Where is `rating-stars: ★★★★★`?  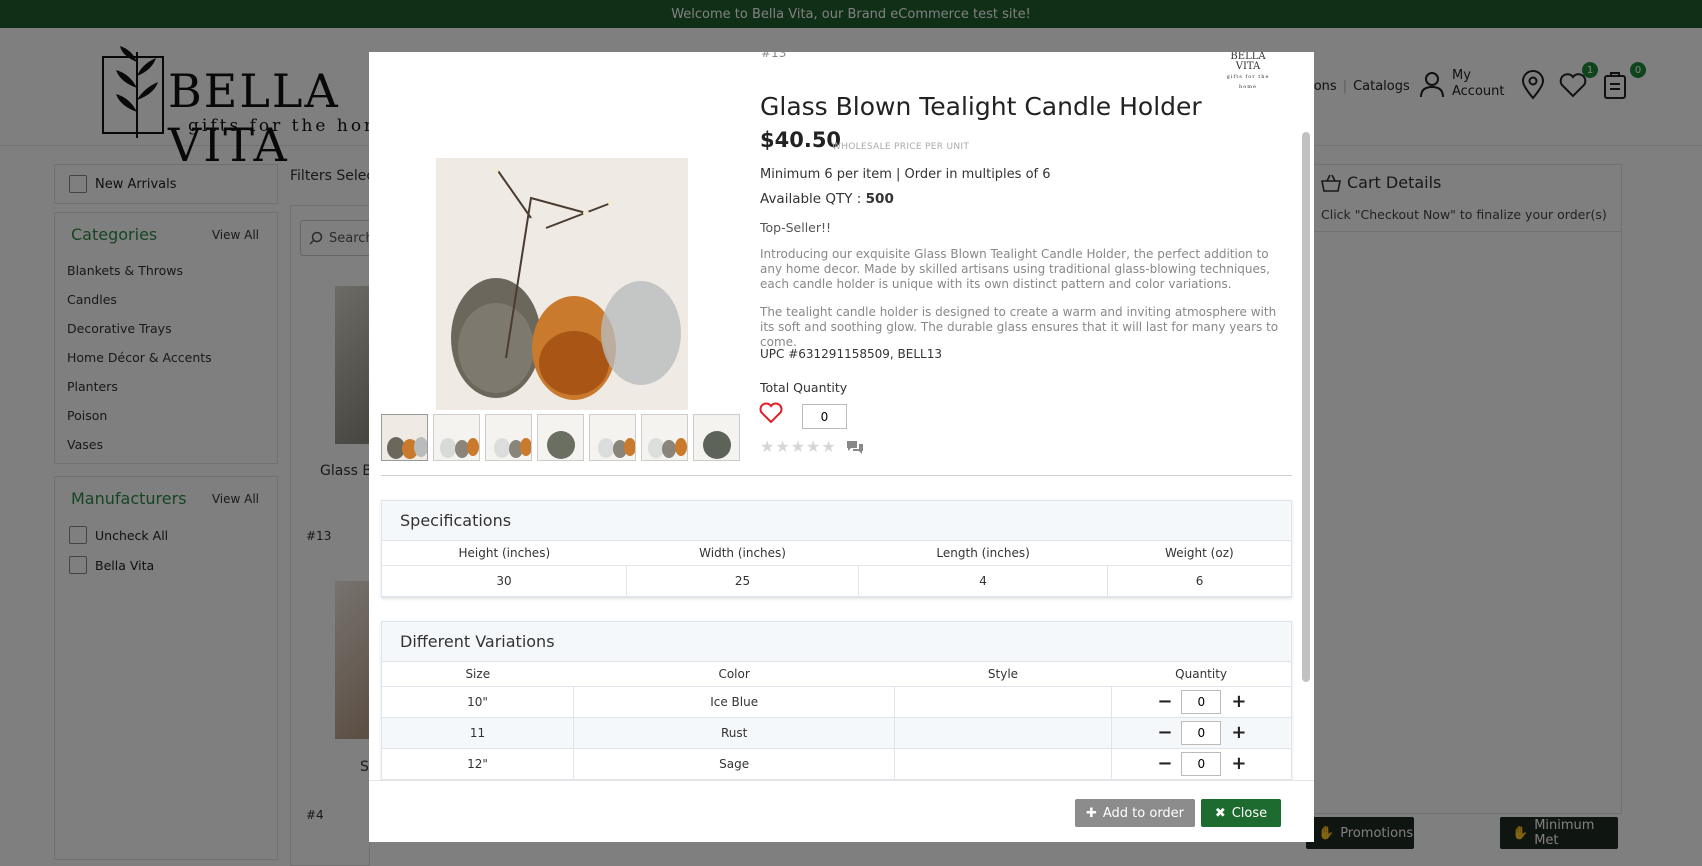 rating-stars: ★★★★★ is located at coordinates (798, 446).